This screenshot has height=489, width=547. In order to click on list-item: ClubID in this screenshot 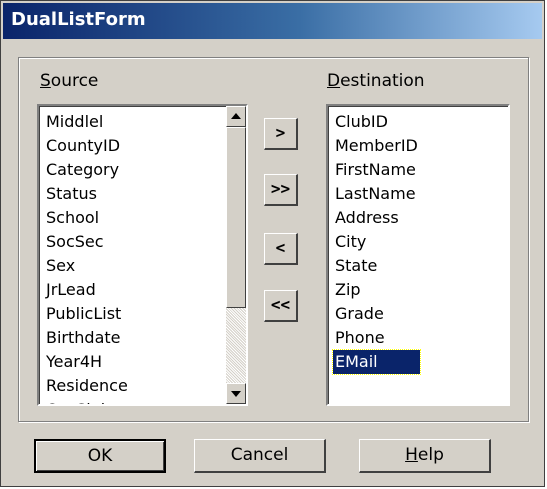, I will do `click(376, 122)`.